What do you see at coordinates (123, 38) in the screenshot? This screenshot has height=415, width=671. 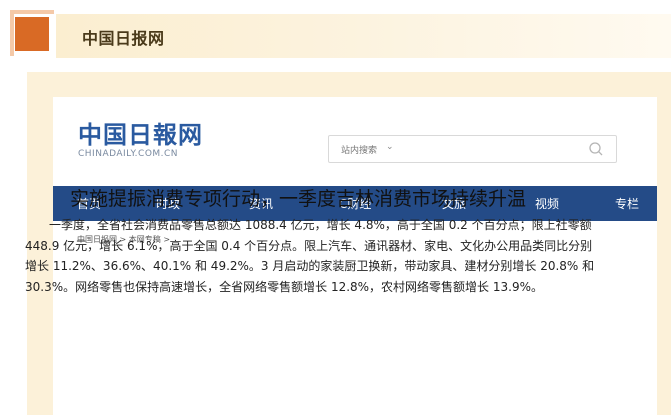 I see `section-title: 中国日报网` at bounding box center [123, 38].